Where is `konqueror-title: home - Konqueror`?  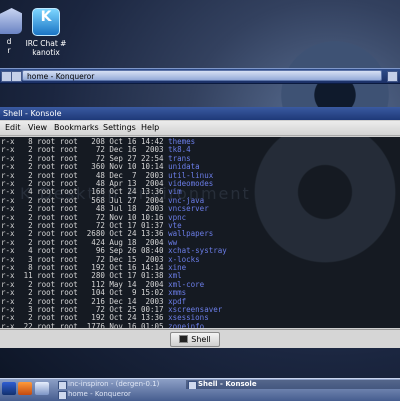
konqueror-title: home - Konqueror is located at coordinates (202, 75).